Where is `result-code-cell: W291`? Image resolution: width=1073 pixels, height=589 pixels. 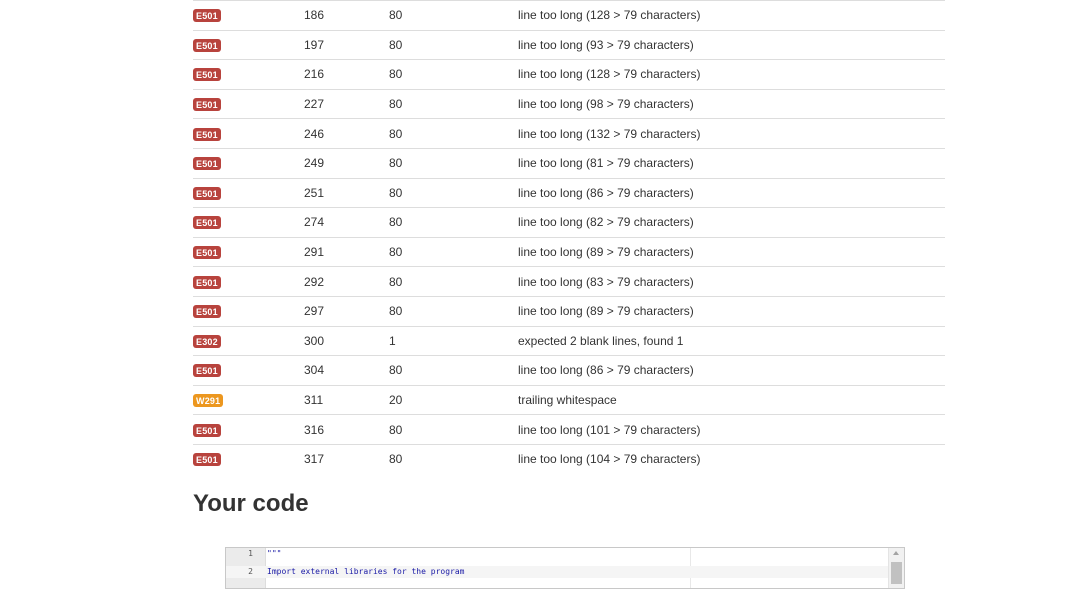
result-code-cell: W291 is located at coordinates (248, 400).